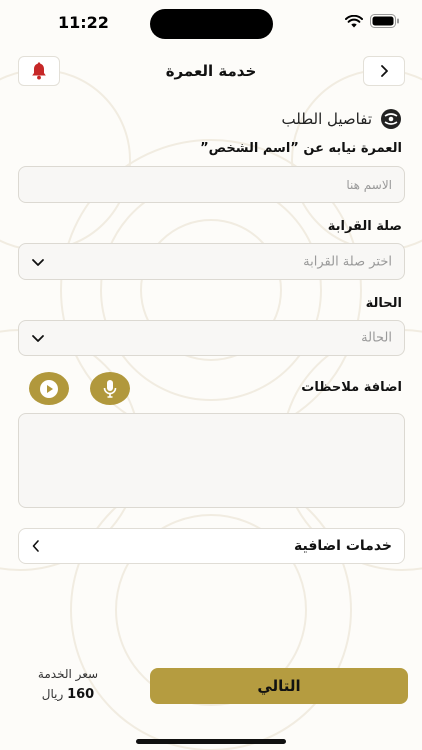  What do you see at coordinates (211, 261) in the screenshot?
I see `relation-select: اختر صلة القرابة` at bounding box center [211, 261].